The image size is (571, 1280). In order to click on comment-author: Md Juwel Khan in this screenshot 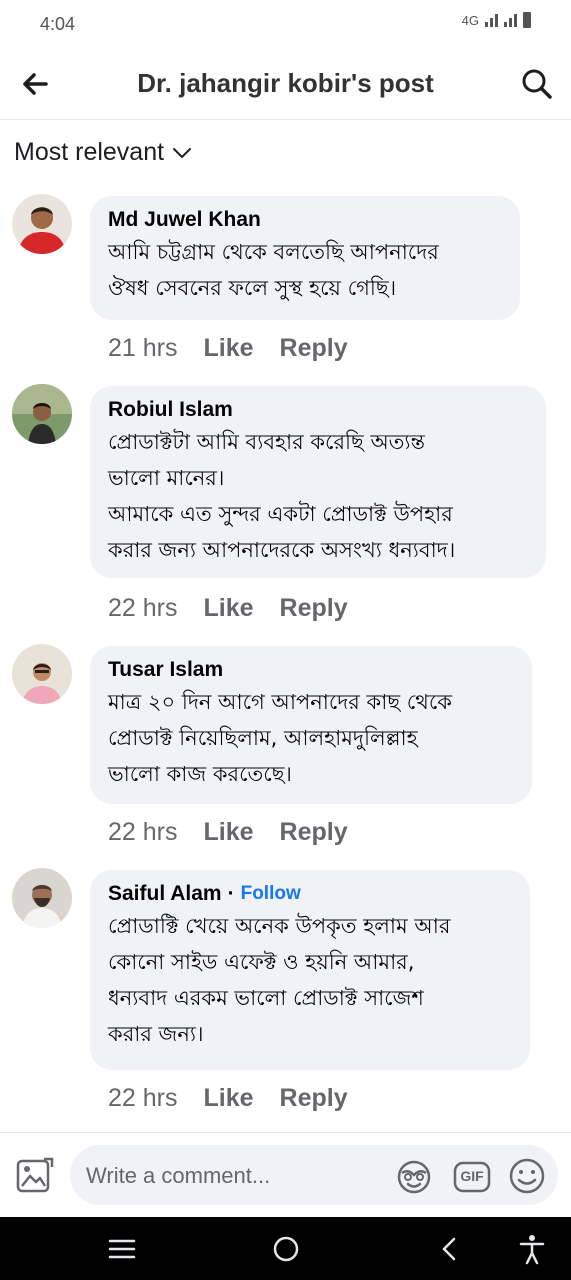, I will do `click(305, 220)`.